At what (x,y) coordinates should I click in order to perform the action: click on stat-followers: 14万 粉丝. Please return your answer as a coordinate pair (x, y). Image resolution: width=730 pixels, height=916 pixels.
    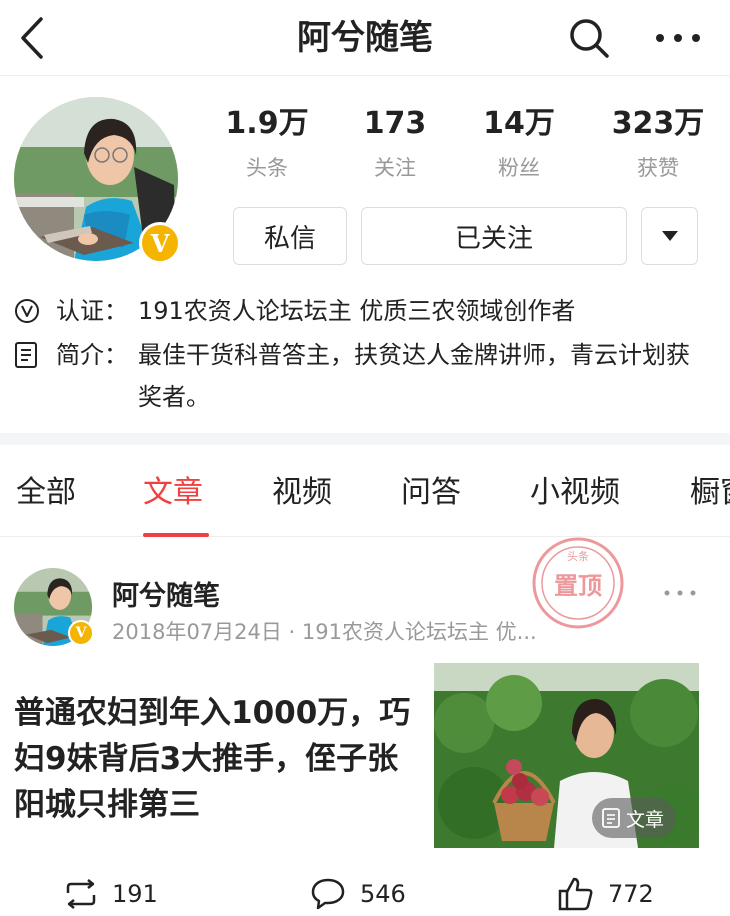
    Looking at the image, I should click on (519, 143).